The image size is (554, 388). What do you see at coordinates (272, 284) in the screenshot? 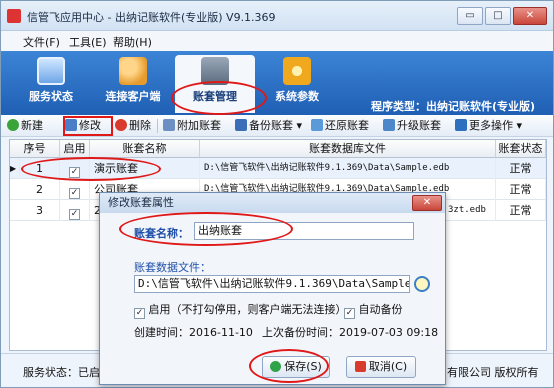
I see `data-file-input: D:\信管飞软件\出纳记账软件9.1.369\Data\Sample.edb` at bounding box center [272, 284].